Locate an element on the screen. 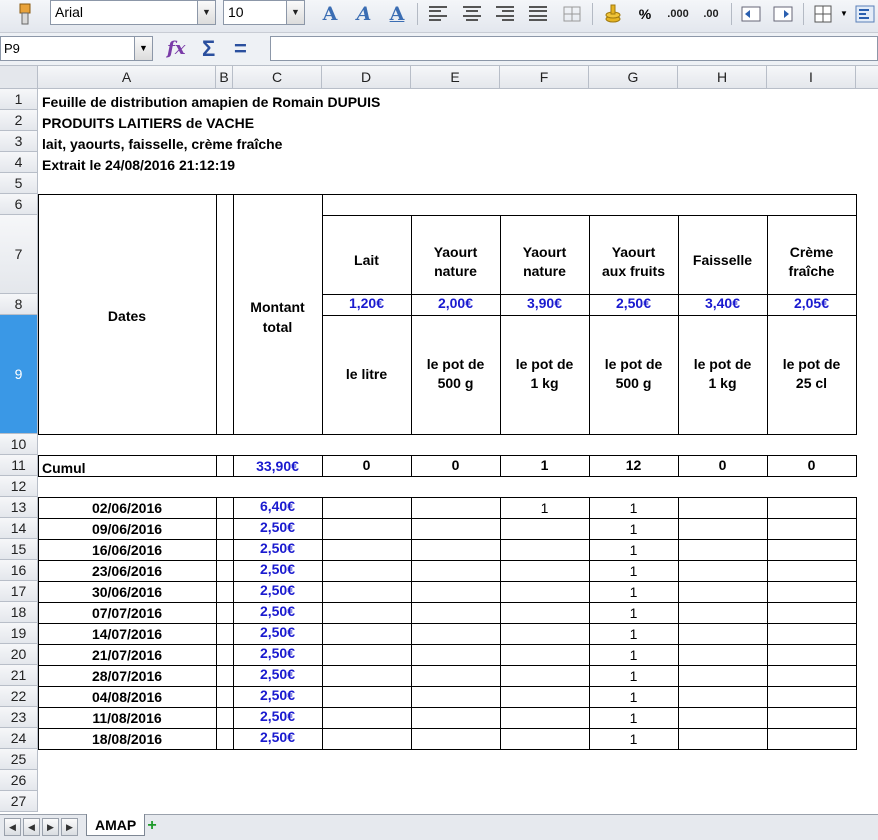 The height and width of the screenshot is (840, 878). row-header-15: 15 is located at coordinates (19, 549).